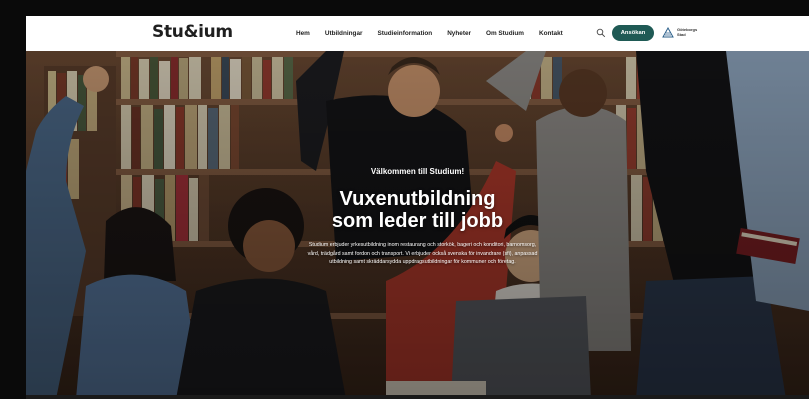  I want to click on goteborg-logo-icon, so click(668, 32).